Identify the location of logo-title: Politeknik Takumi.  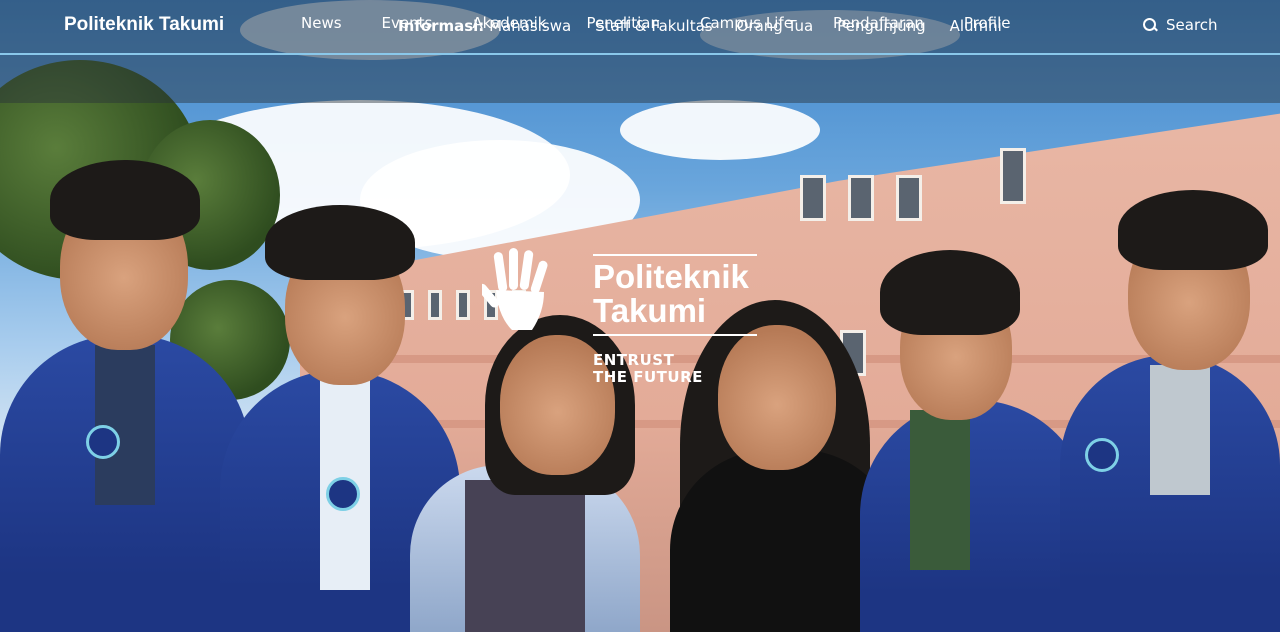
(675, 295).